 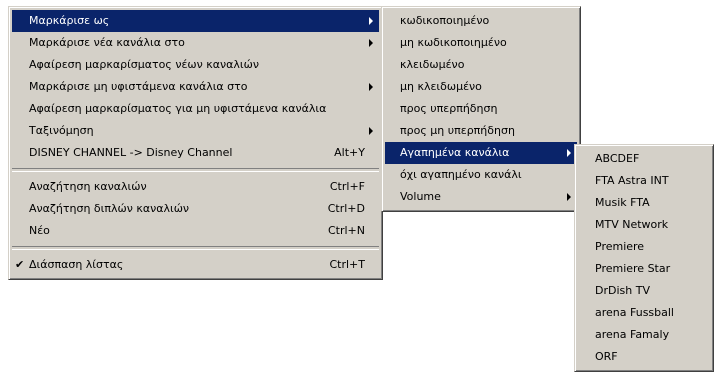 I want to click on menu-item-label: Ταξινόμηση, so click(x=61, y=130).